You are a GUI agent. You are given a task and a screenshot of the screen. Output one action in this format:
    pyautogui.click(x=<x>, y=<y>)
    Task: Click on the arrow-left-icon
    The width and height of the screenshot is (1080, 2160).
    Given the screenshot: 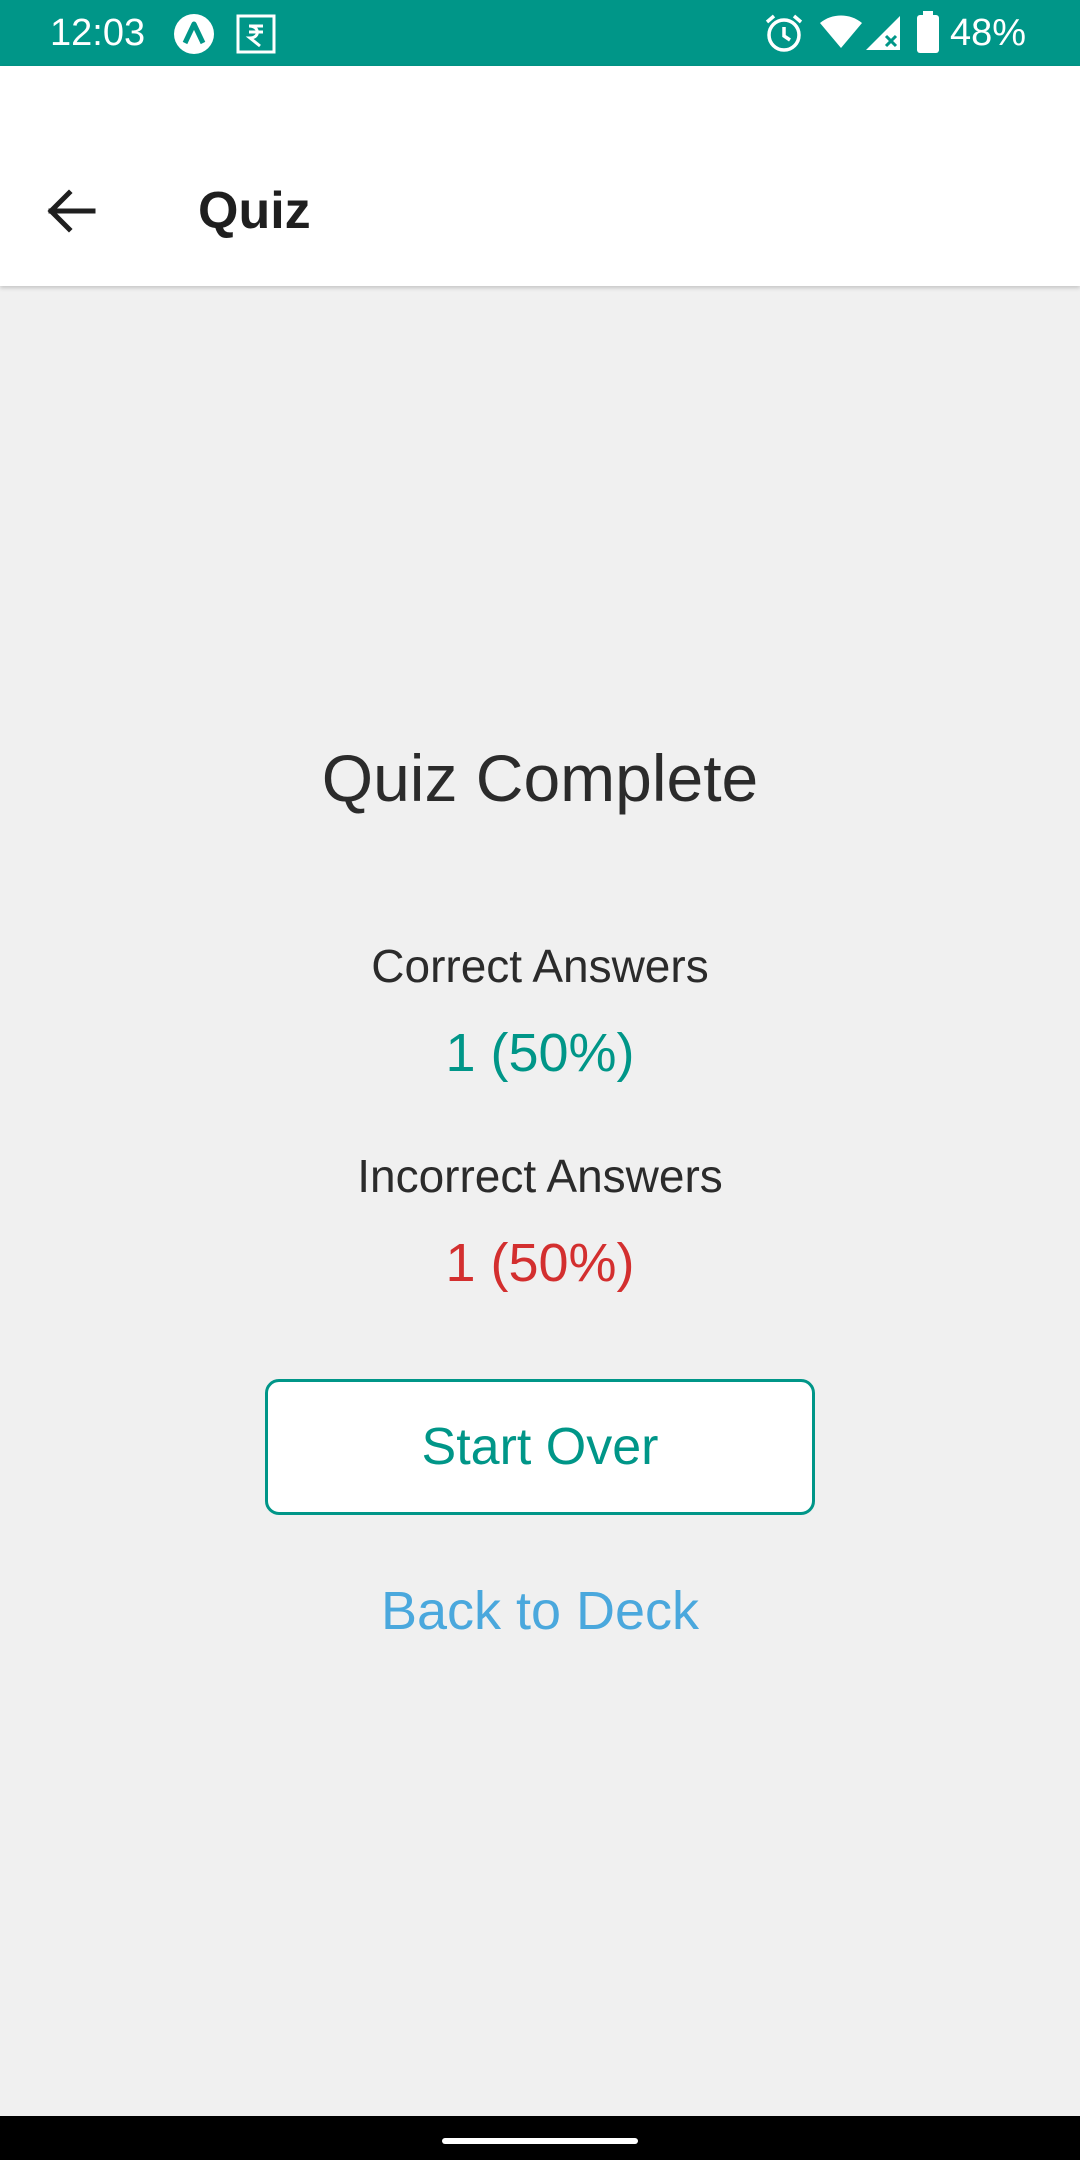 What is the action you would take?
    pyautogui.click(x=71, y=211)
    